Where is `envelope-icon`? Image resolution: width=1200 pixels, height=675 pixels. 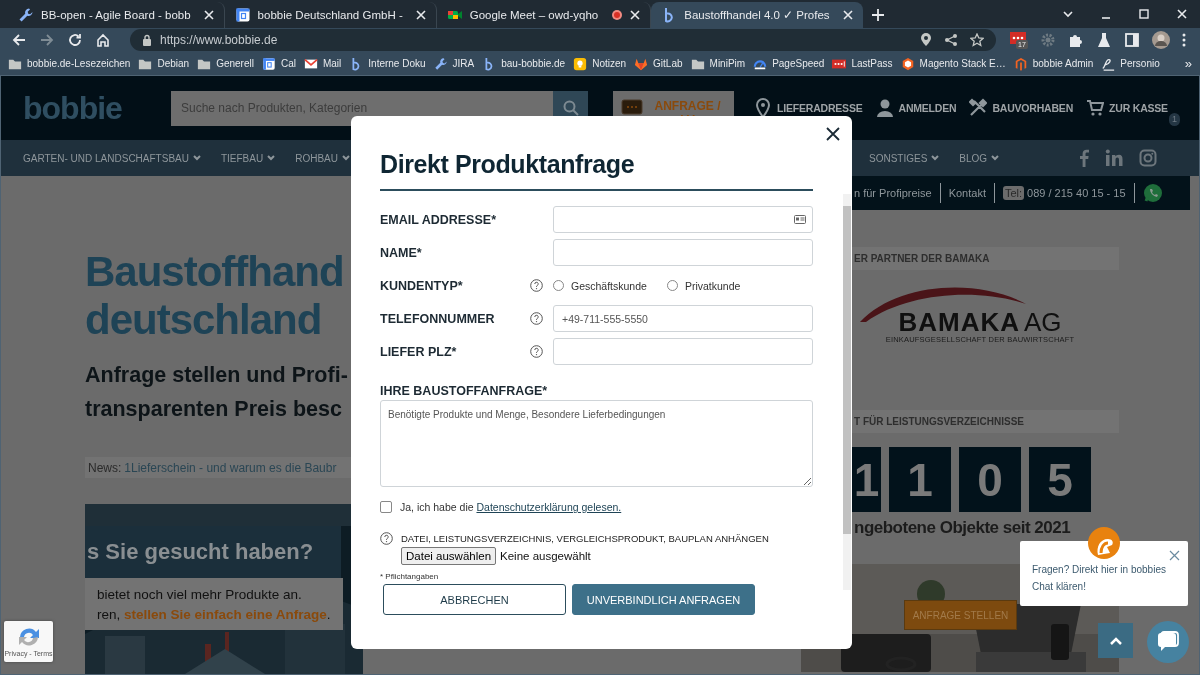
envelope-icon is located at coordinates (310, 63).